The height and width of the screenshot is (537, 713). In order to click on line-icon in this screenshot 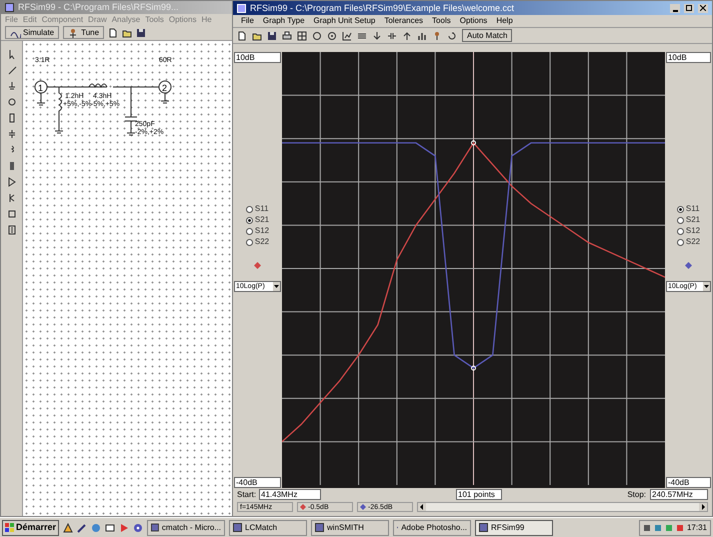, I will do `click(11, 70)`.